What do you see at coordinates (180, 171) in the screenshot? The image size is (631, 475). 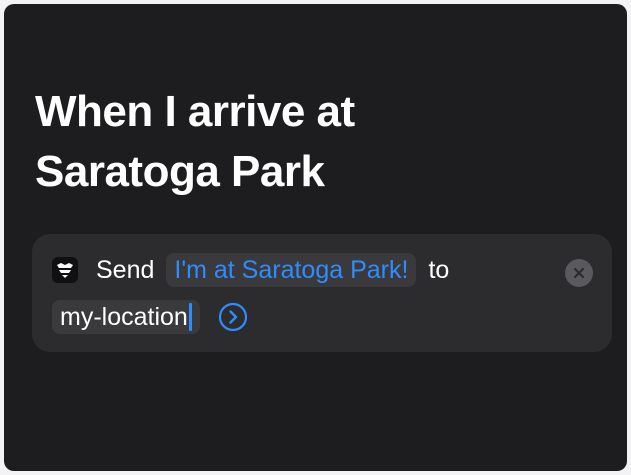 I see `title-line-2: Saratoga Park` at bounding box center [180, 171].